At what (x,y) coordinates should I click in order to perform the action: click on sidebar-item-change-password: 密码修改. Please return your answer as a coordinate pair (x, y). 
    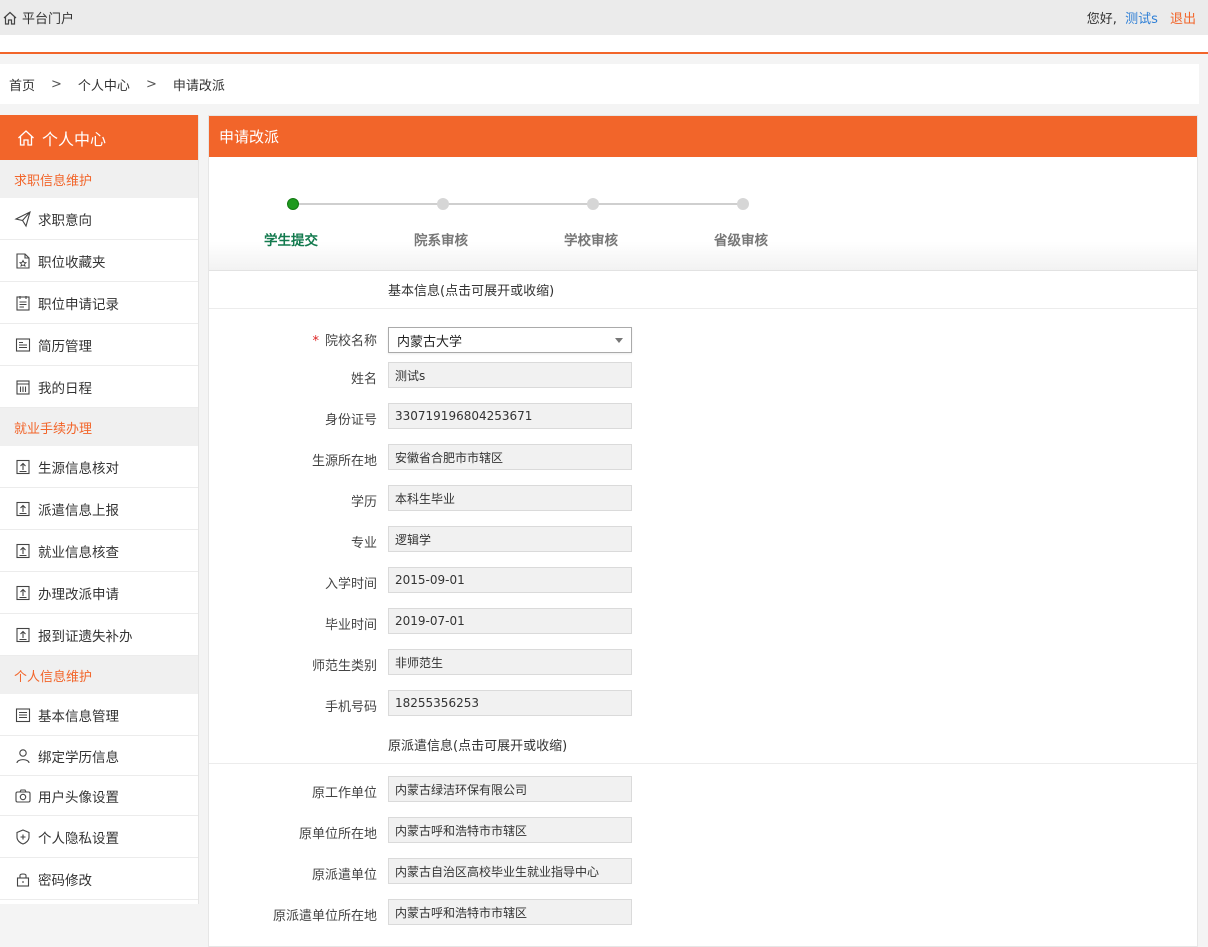
    Looking at the image, I should click on (99, 879).